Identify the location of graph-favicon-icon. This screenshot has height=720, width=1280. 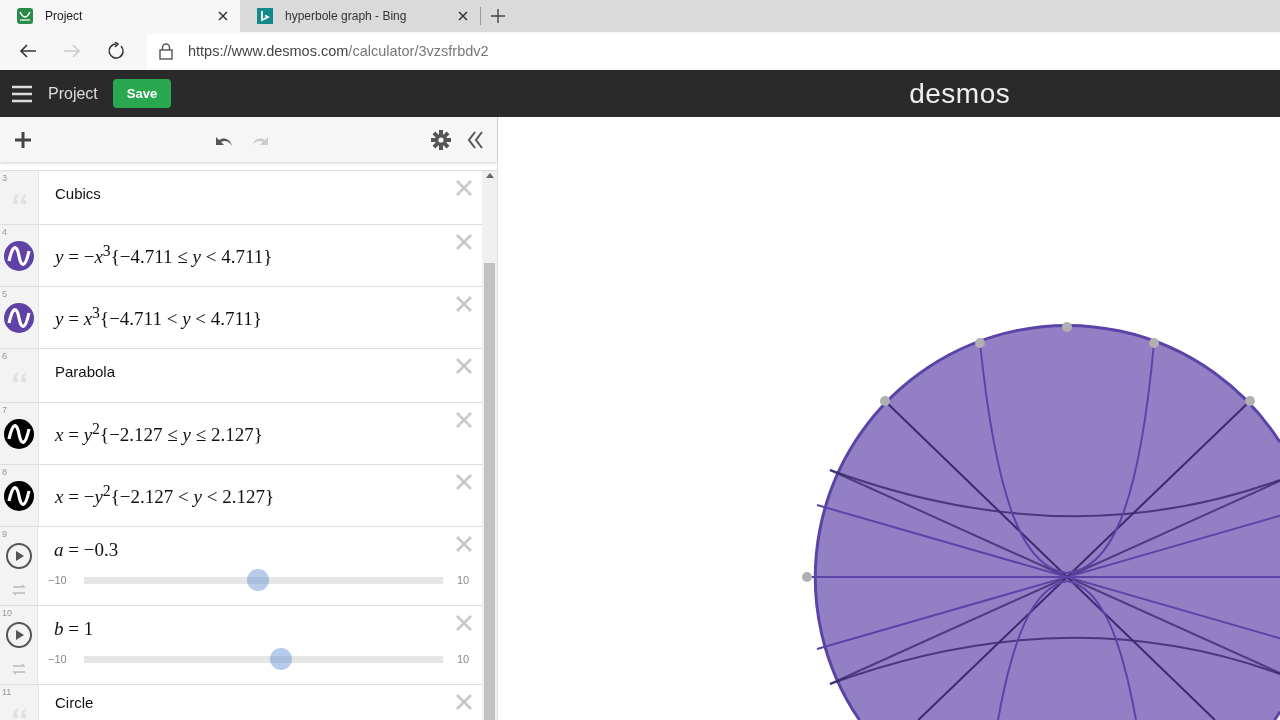
(25, 16).